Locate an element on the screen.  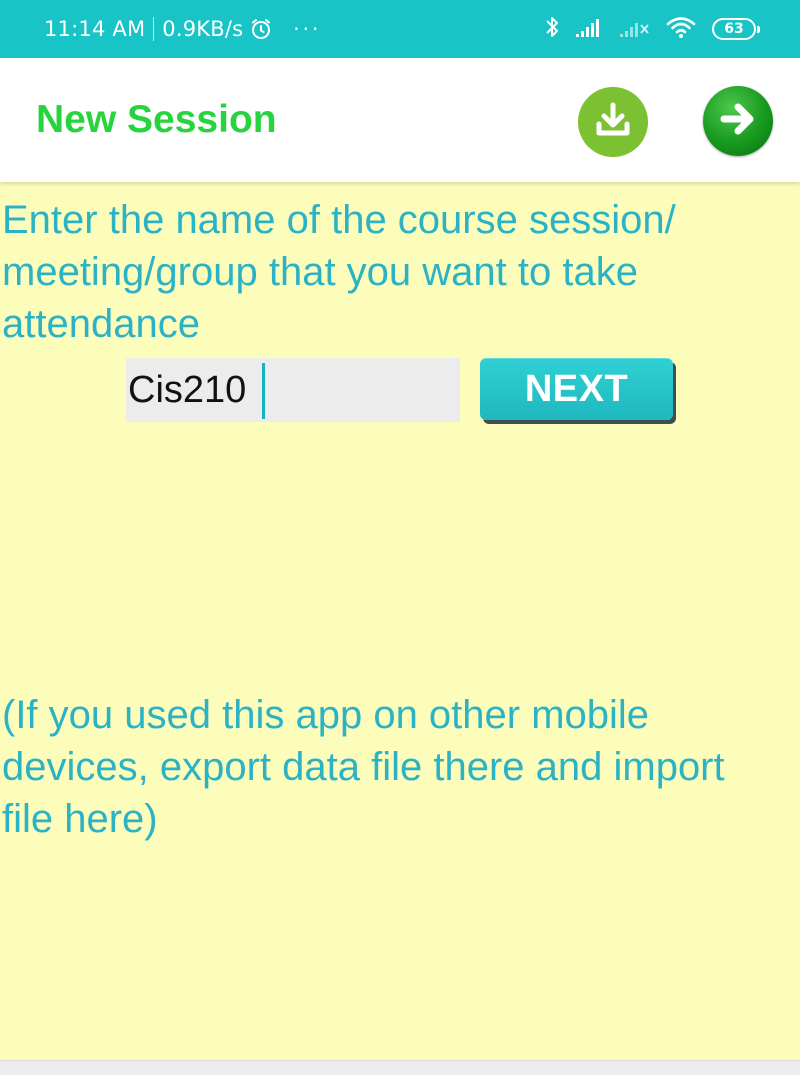
more-dots-icon: ··· is located at coordinates (307, 29).